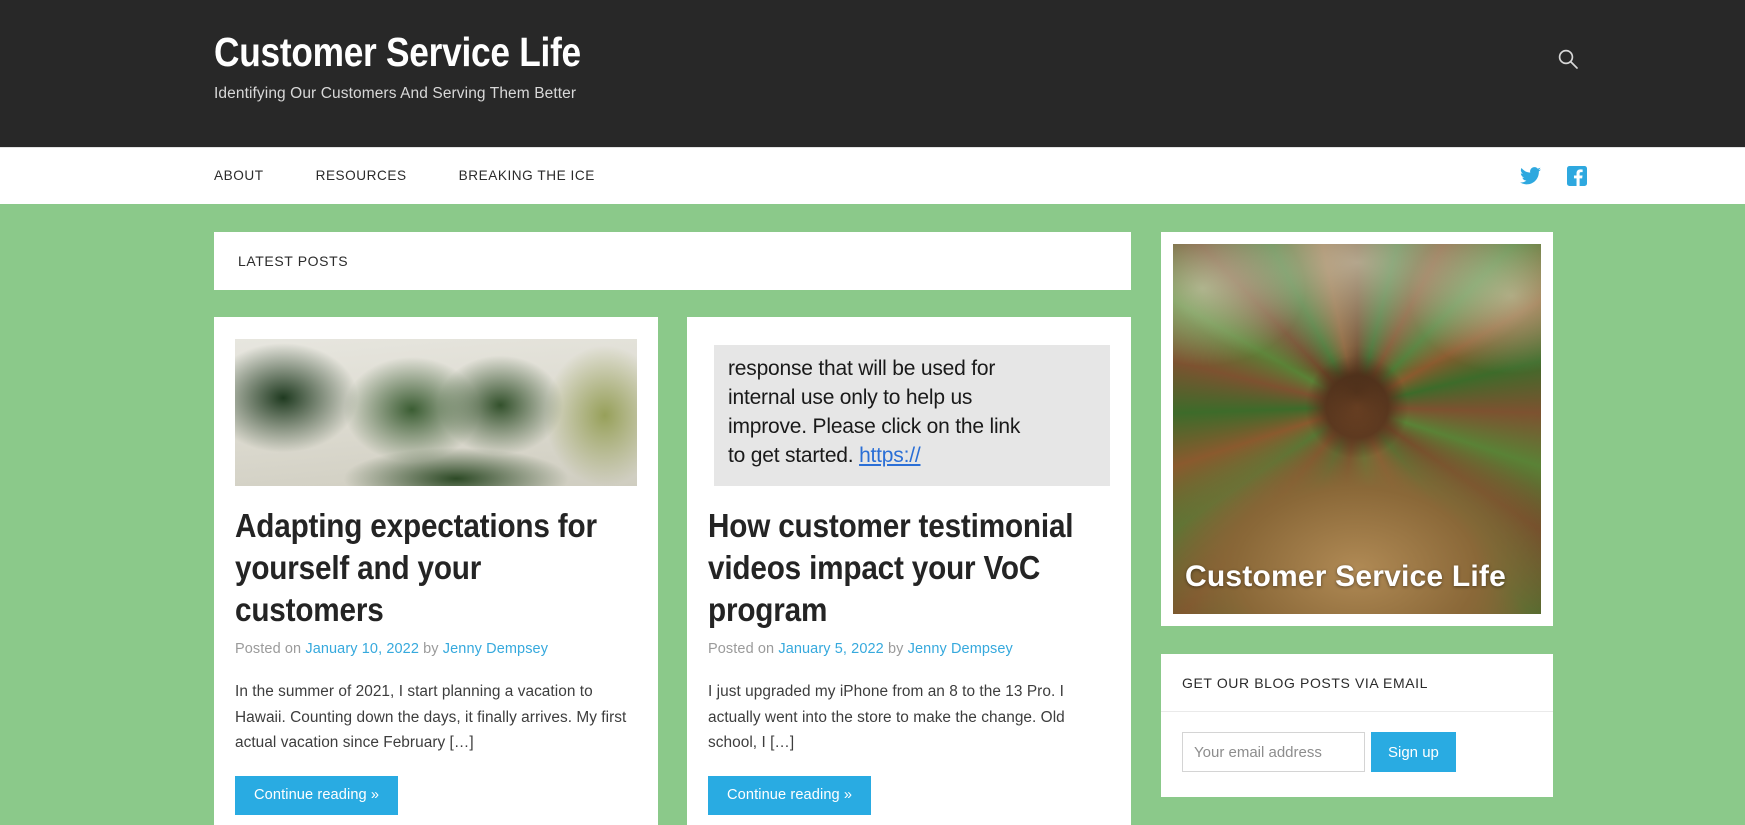 Image resolution: width=1745 pixels, height=825 pixels. What do you see at coordinates (362, 649) in the screenshot?
I see `post-date-link: January 10, 2022` at bounding box center [362, 649].